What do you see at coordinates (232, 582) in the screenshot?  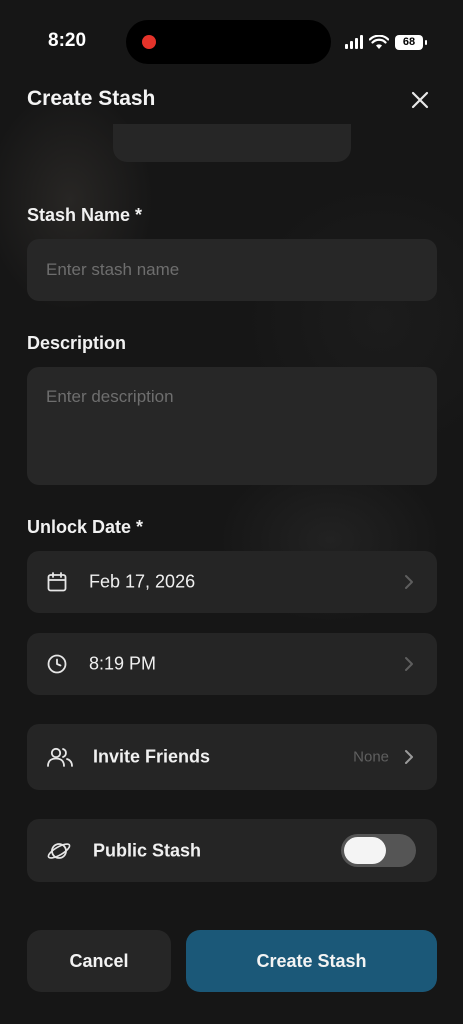 I see `date-picker-row: Feb 17, 2026` at bounding box center [232, 582].